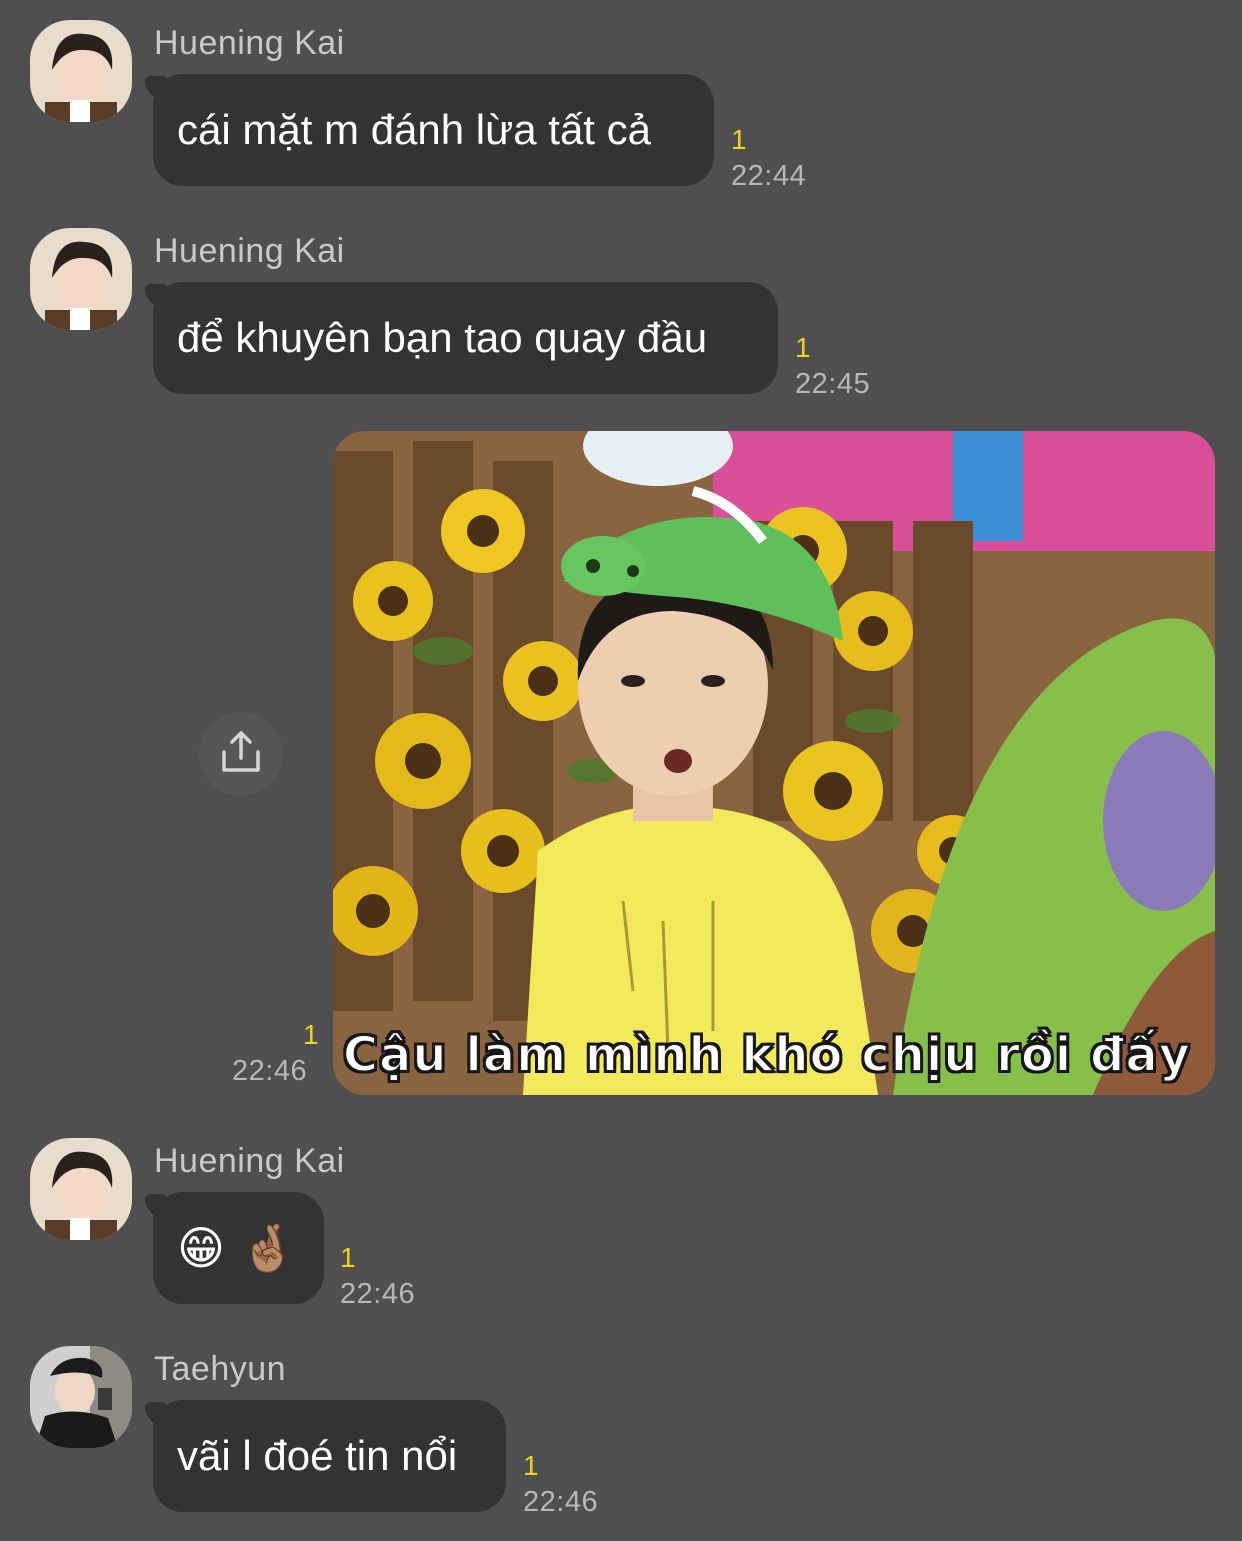 This screenshot has width=1242, height=1541. I want to click on message-text: vãi l đoé tin nổi, so click(317, 1455).